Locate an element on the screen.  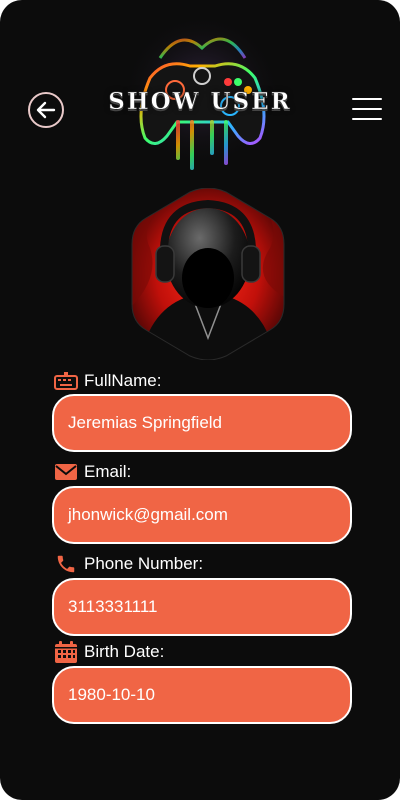
back-button is located at coordinates (46, 110).